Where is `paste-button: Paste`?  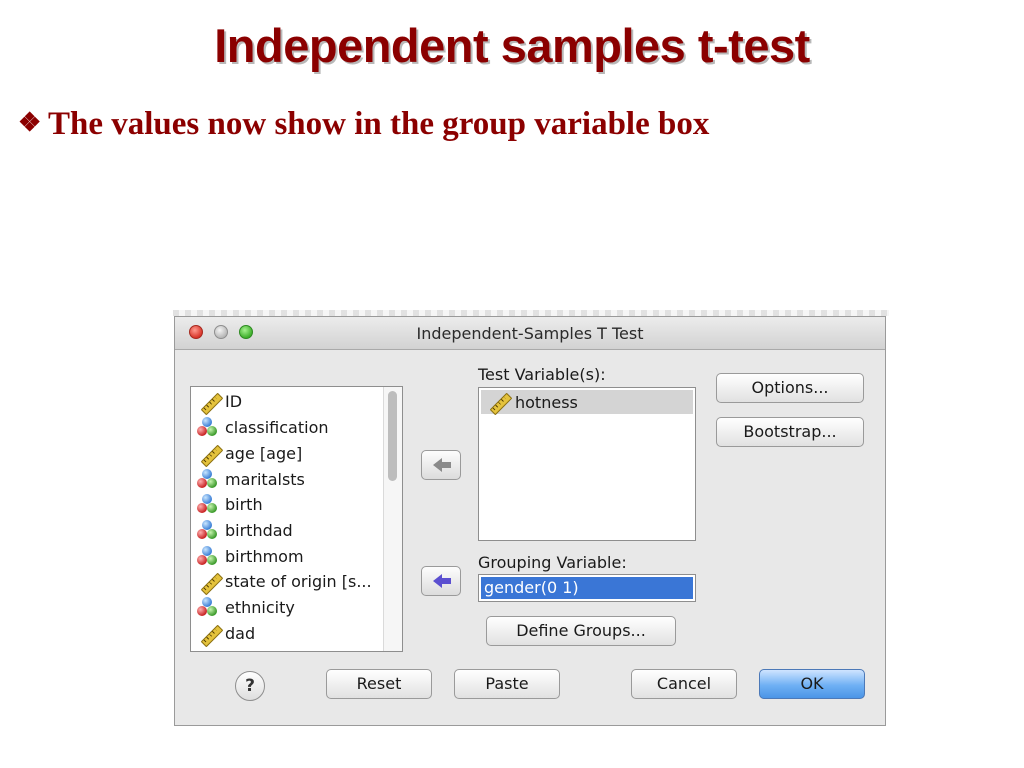
paste-button: Paste is located at coordinates (507, 684).